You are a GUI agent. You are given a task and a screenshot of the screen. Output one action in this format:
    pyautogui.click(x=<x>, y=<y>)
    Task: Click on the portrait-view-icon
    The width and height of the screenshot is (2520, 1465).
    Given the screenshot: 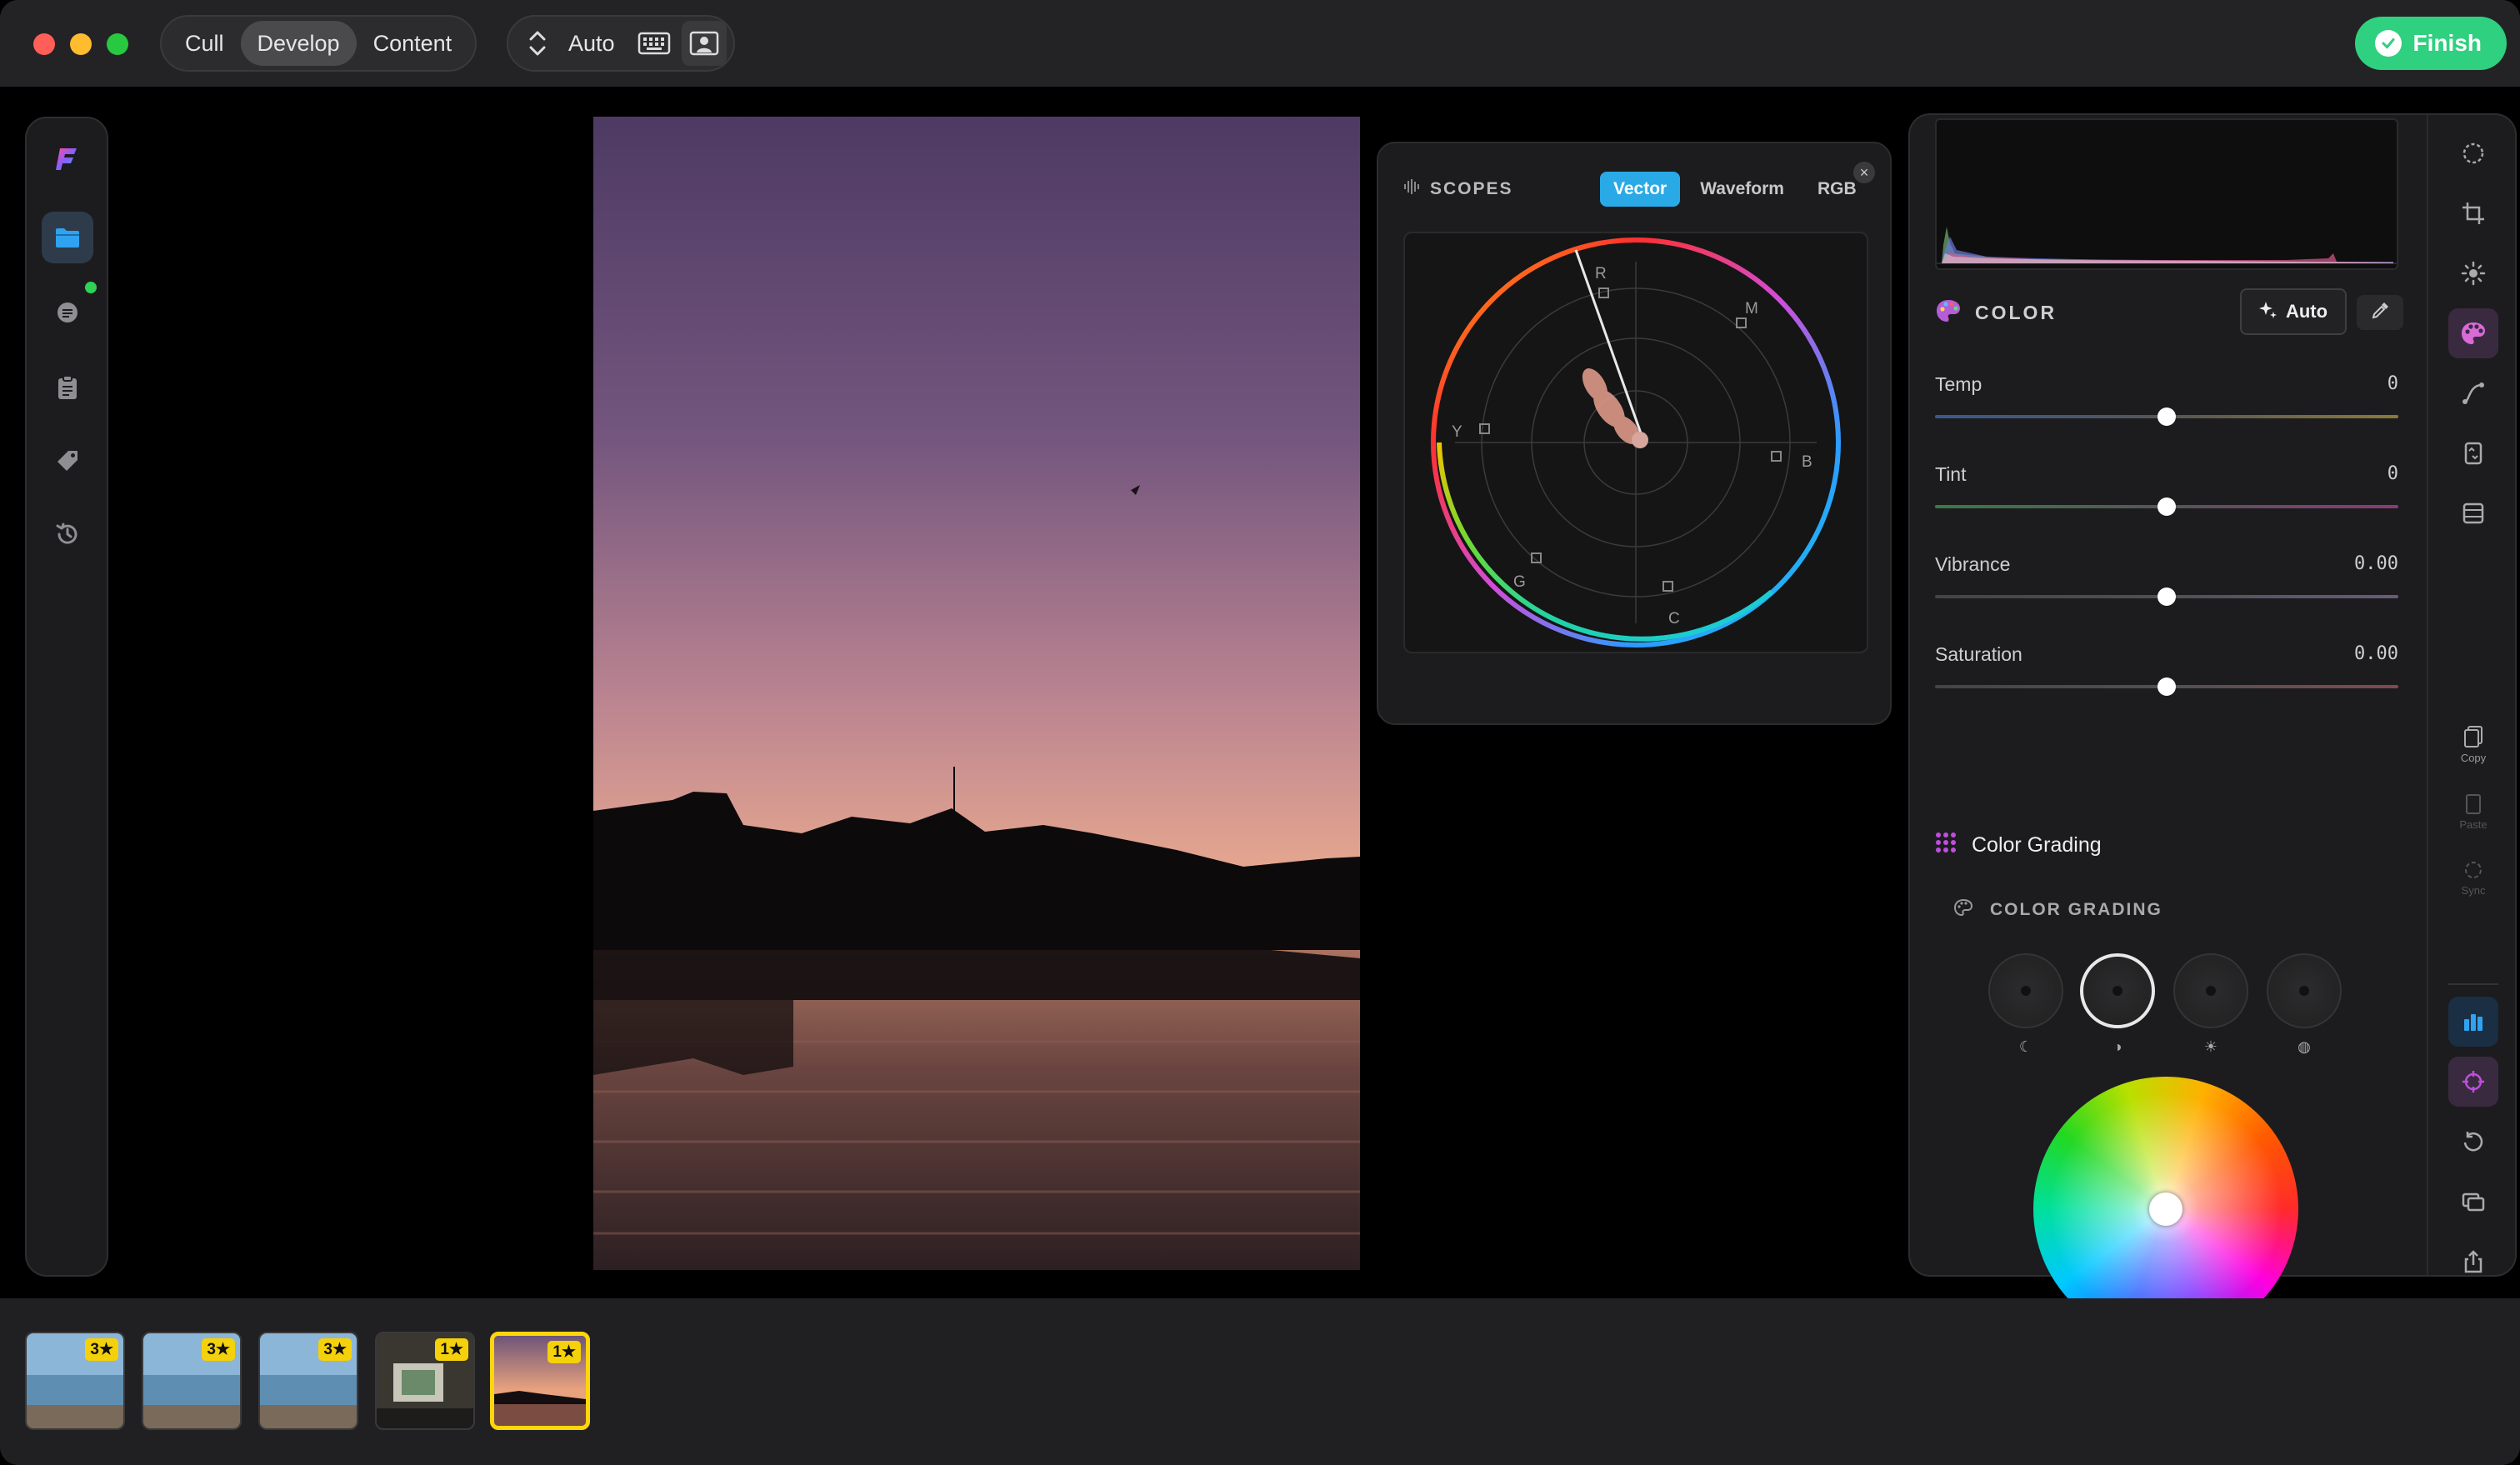 What is the action you would take?
    pyautogui.click(x=704, y=43)
    